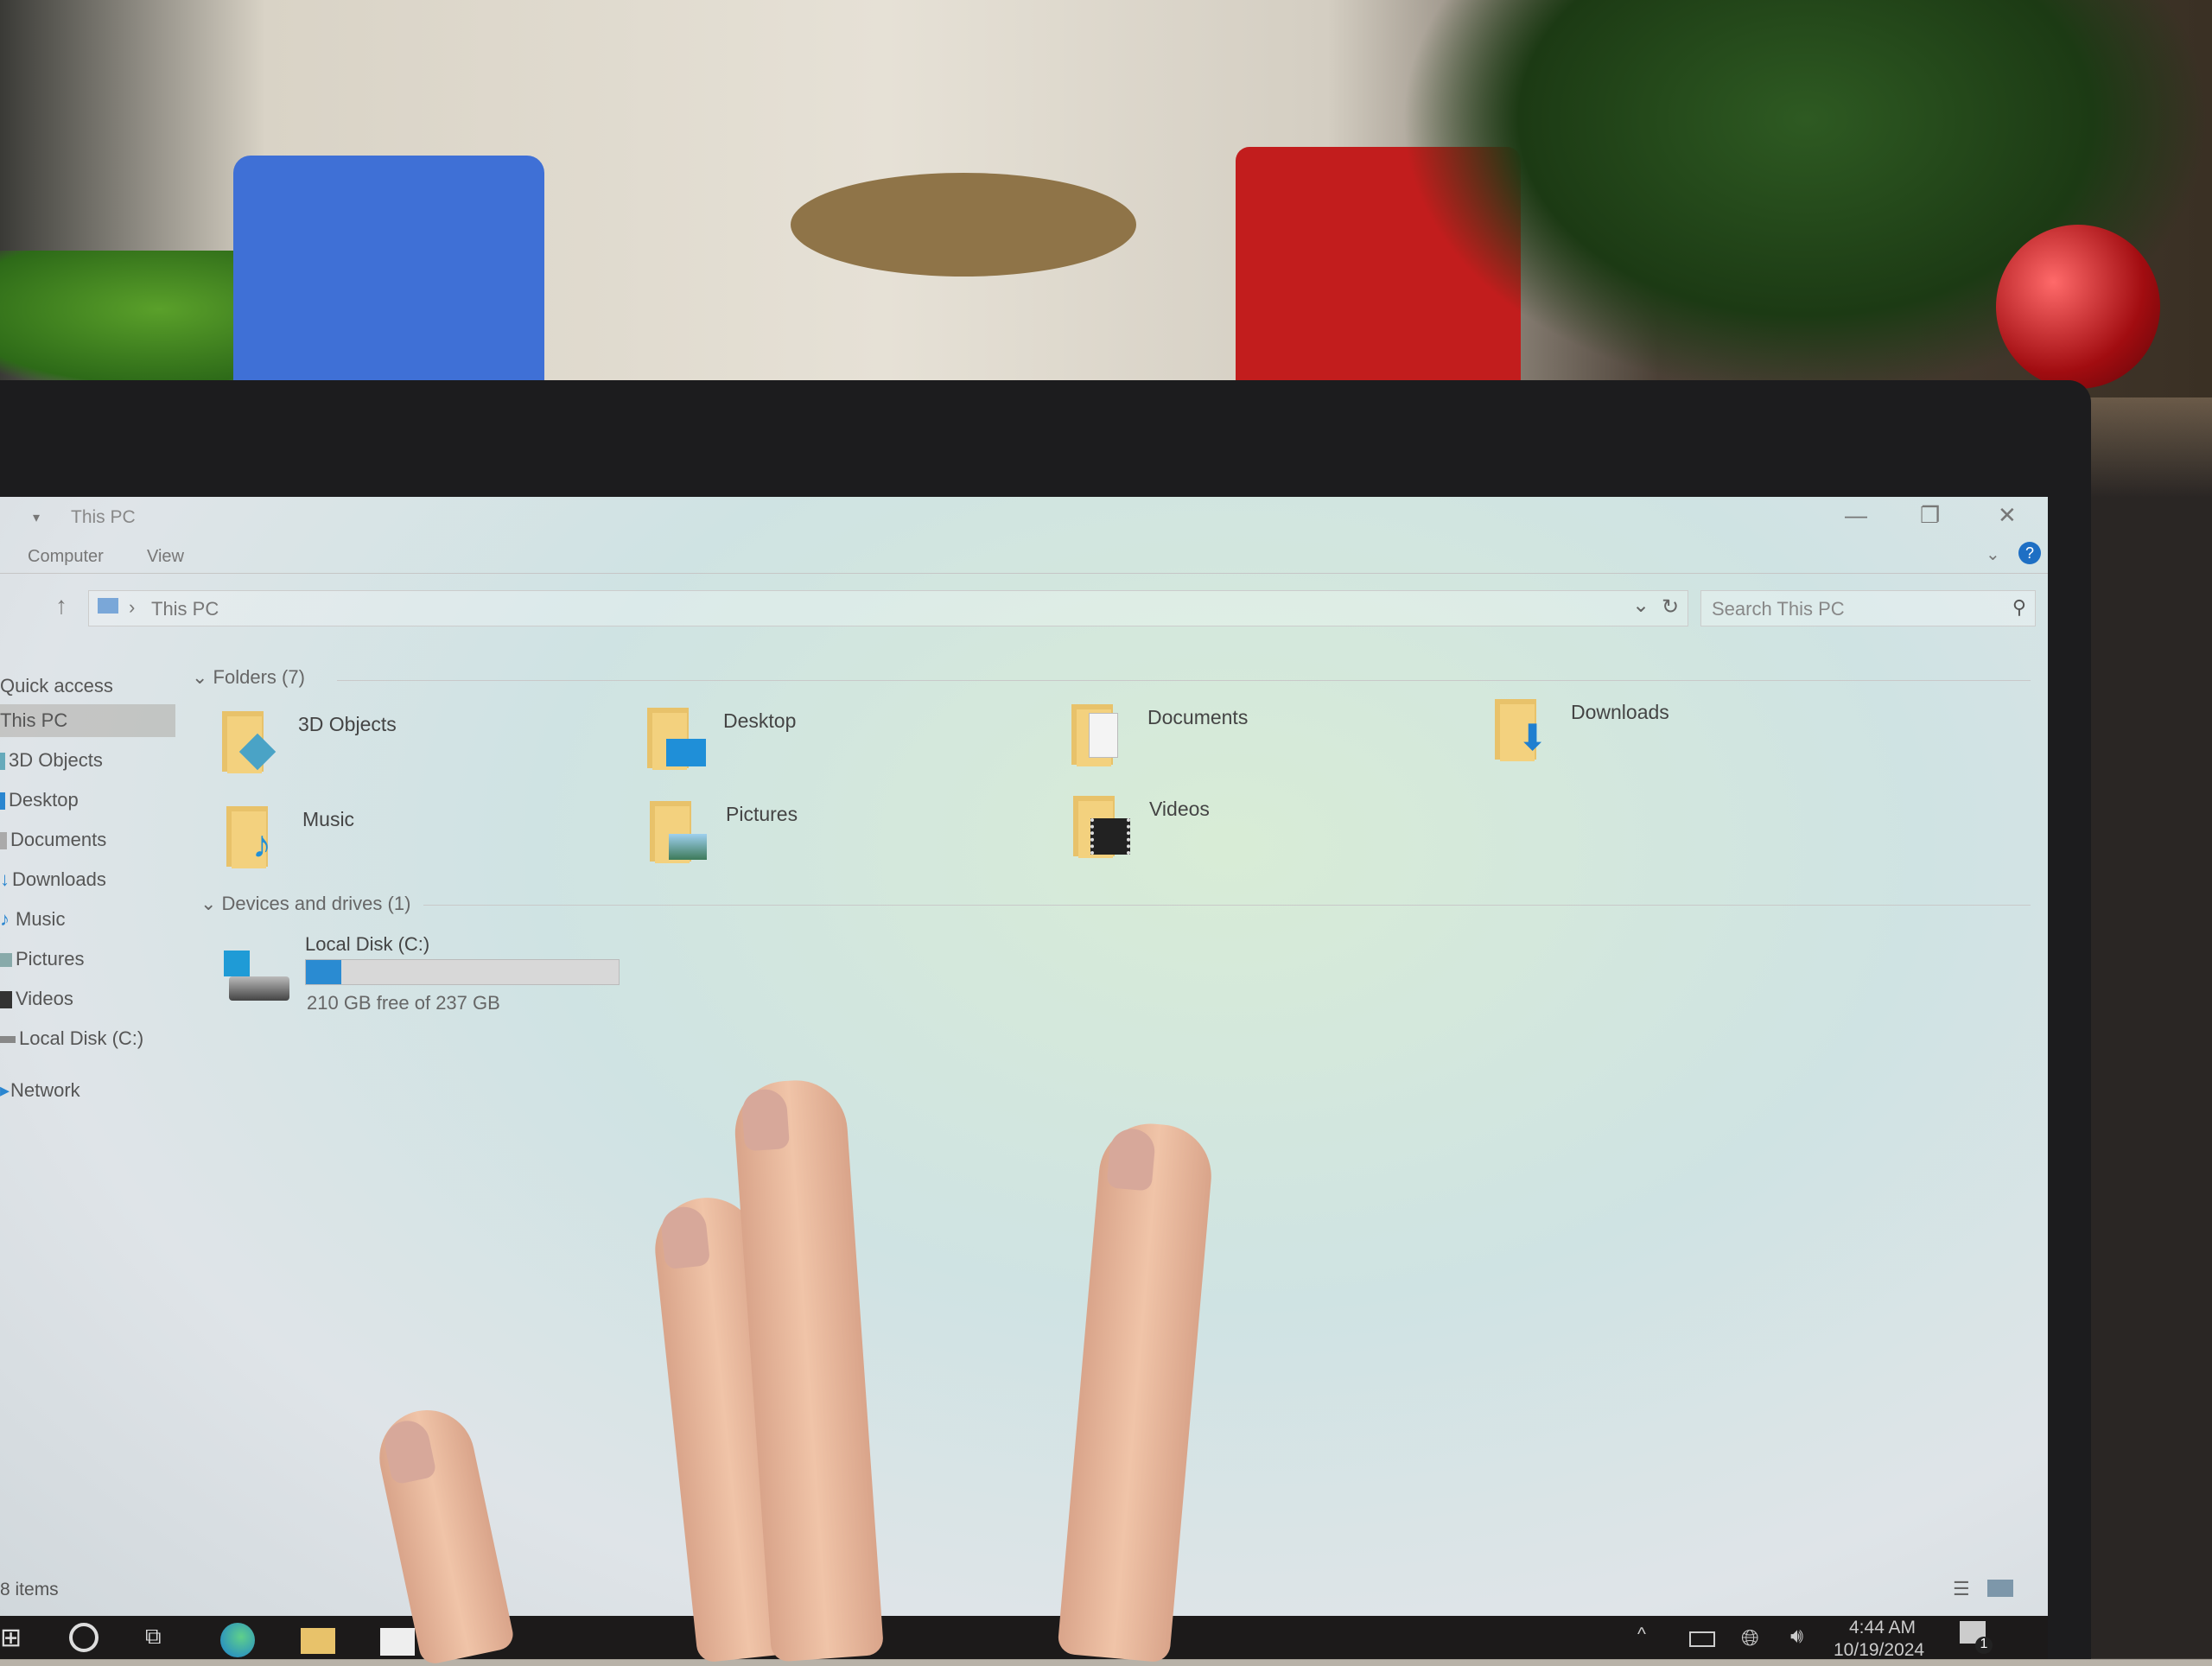 Image resolution: width=2212 pixels, height=1666 pixels. I want to click on folder-label: Videos, so click(1179, 809).